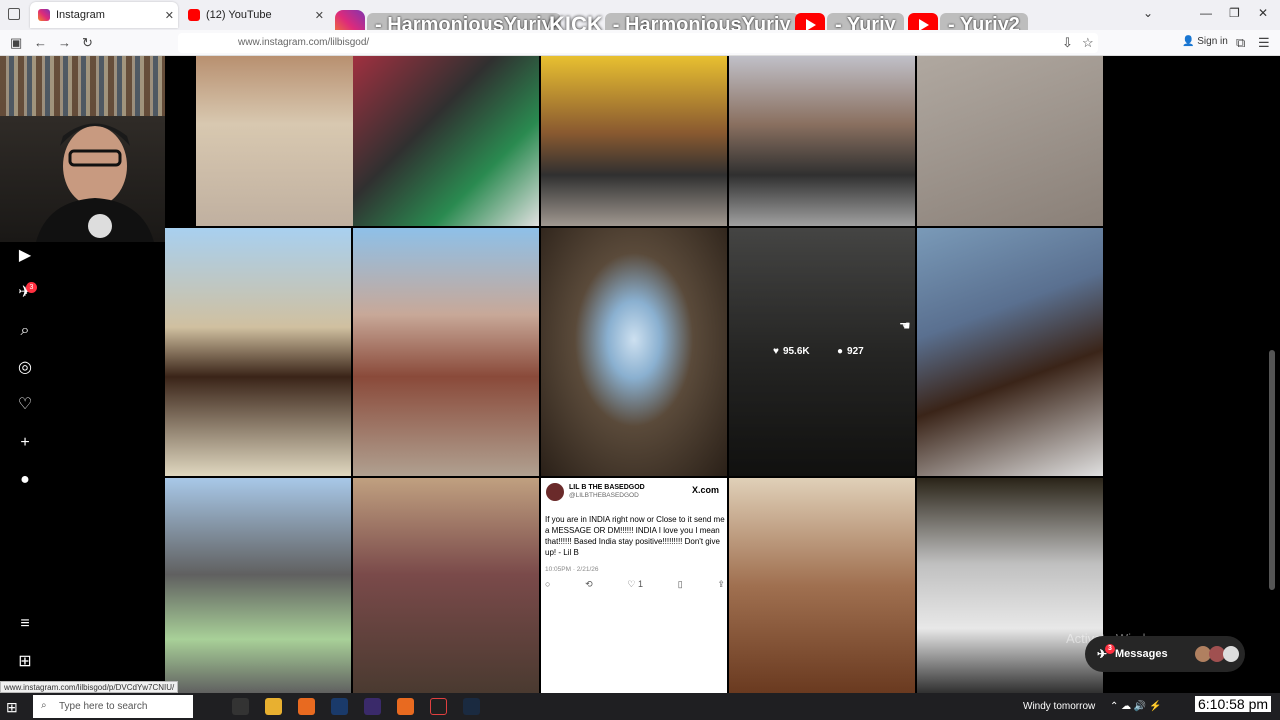 The image size is (1280, 720). I want to click on extensions-icon: ⧉, so click(1240, 43).